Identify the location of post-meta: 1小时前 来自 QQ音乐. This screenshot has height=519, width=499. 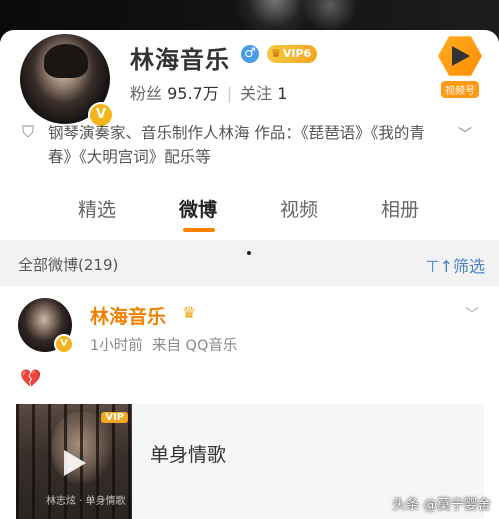
(163, 344).